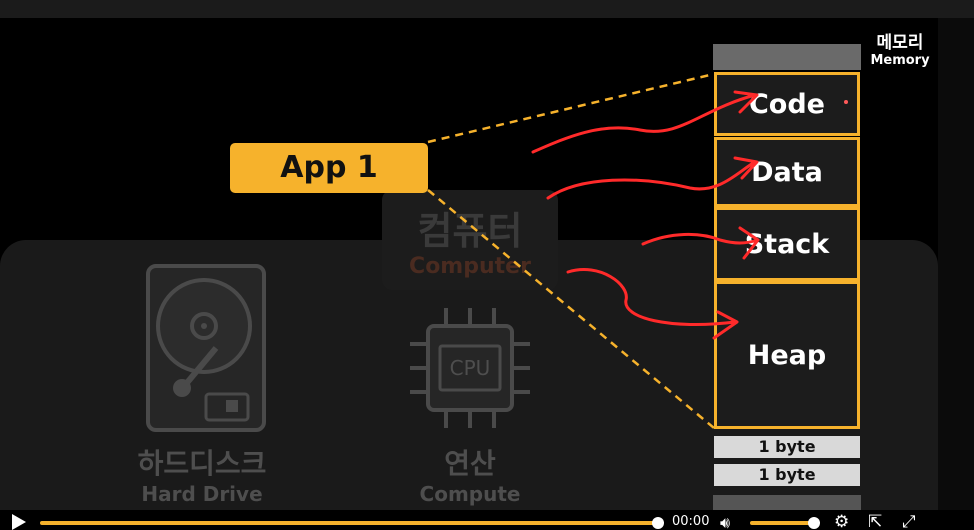 The width and height of the screenshot is (974, 530). Describe the element at coordinates (206, 348) in the screenshot. I see `hard-drive-icon` at that location.